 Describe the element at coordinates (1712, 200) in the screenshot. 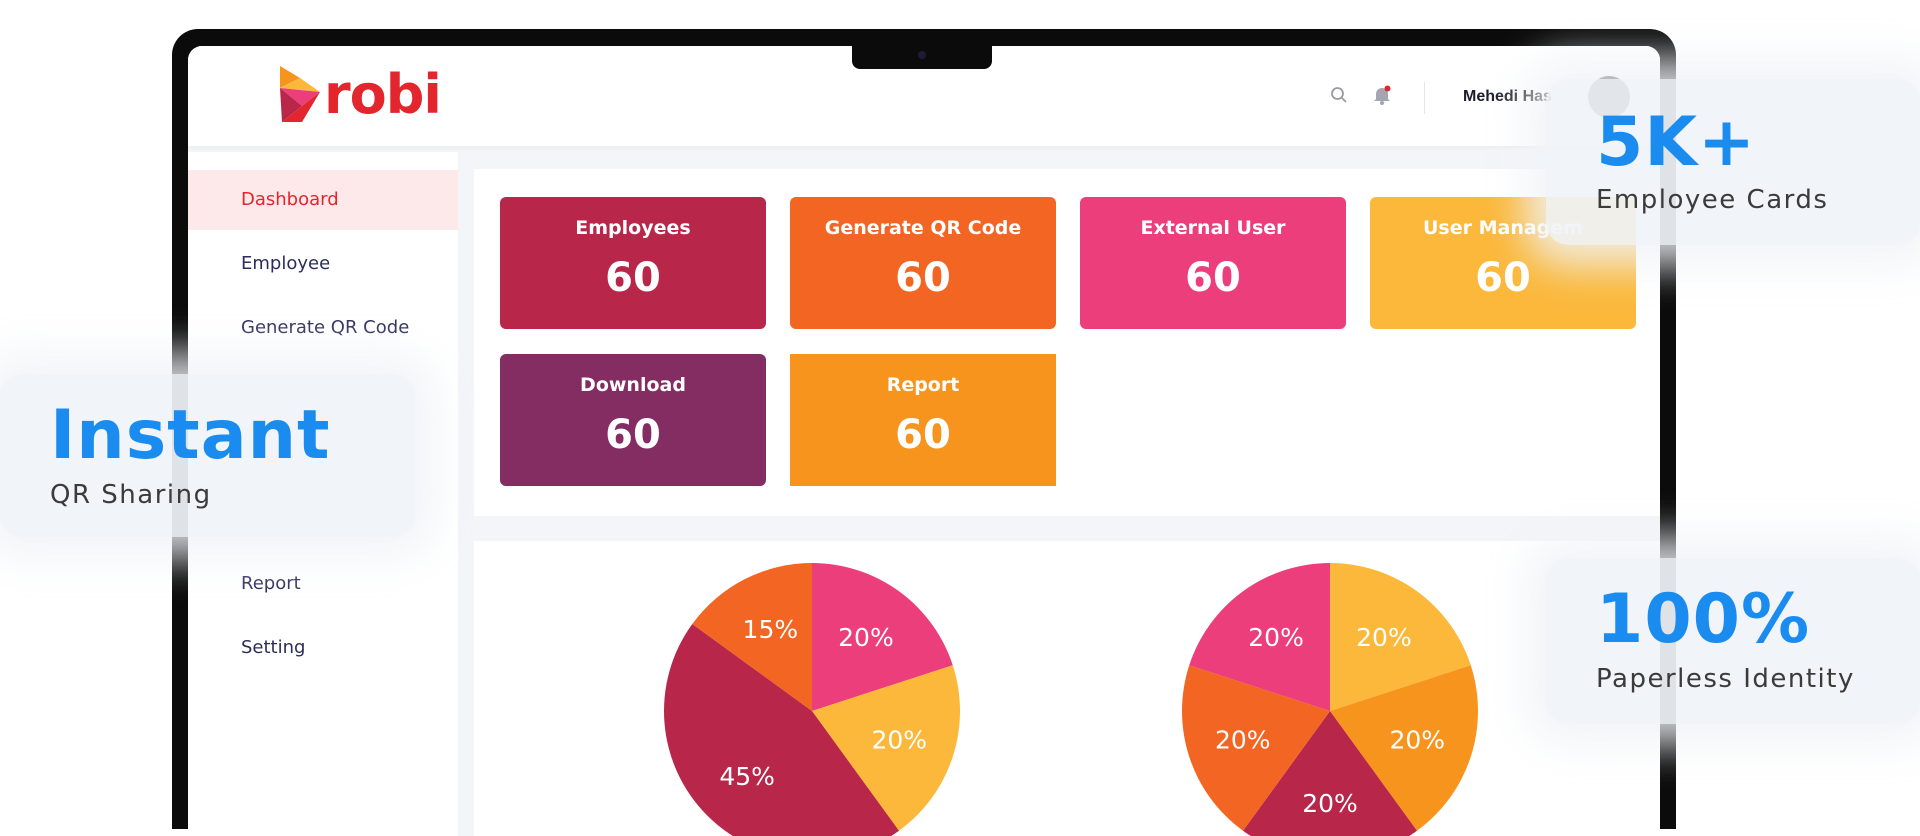

I see `badge-caption: Employee Cards` at that location.